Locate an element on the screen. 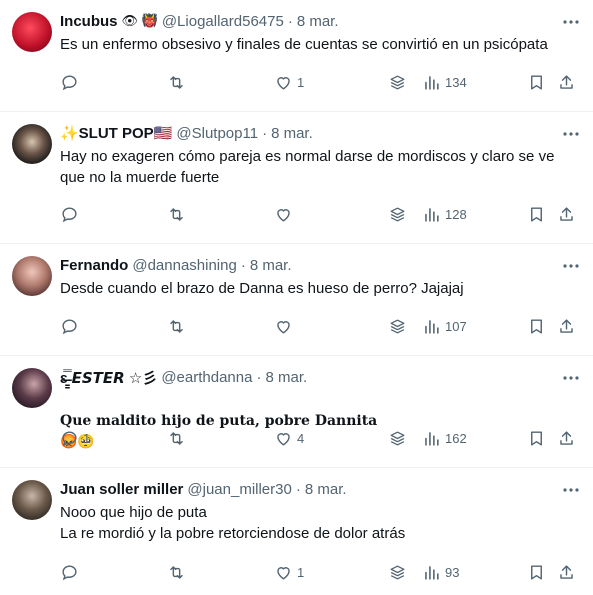  display-name: ɛ̶̳̿ 𝙀𝙎𝙏𝙀𝙍 ☆彡 is located at coordinates (108, 377).